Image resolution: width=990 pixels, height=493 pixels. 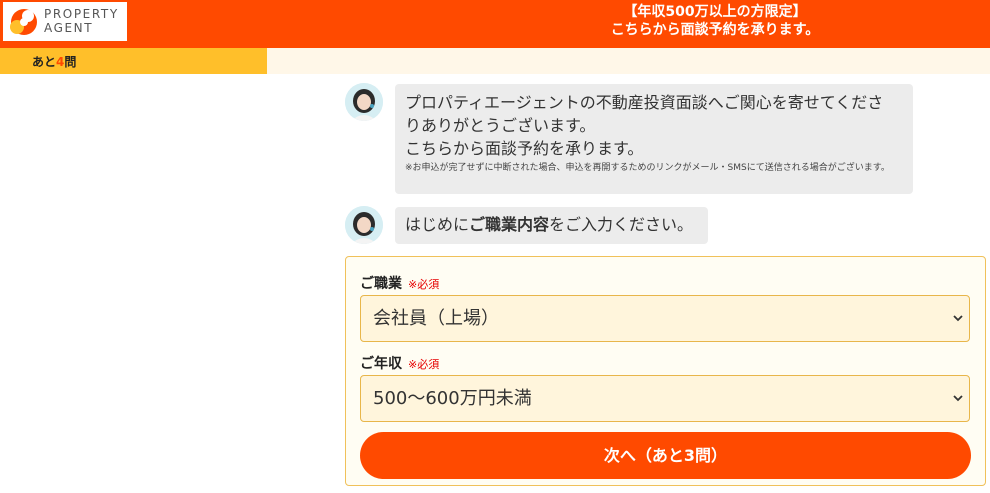 I want to click on logo-mark-icon, so click(x=23, y=22).